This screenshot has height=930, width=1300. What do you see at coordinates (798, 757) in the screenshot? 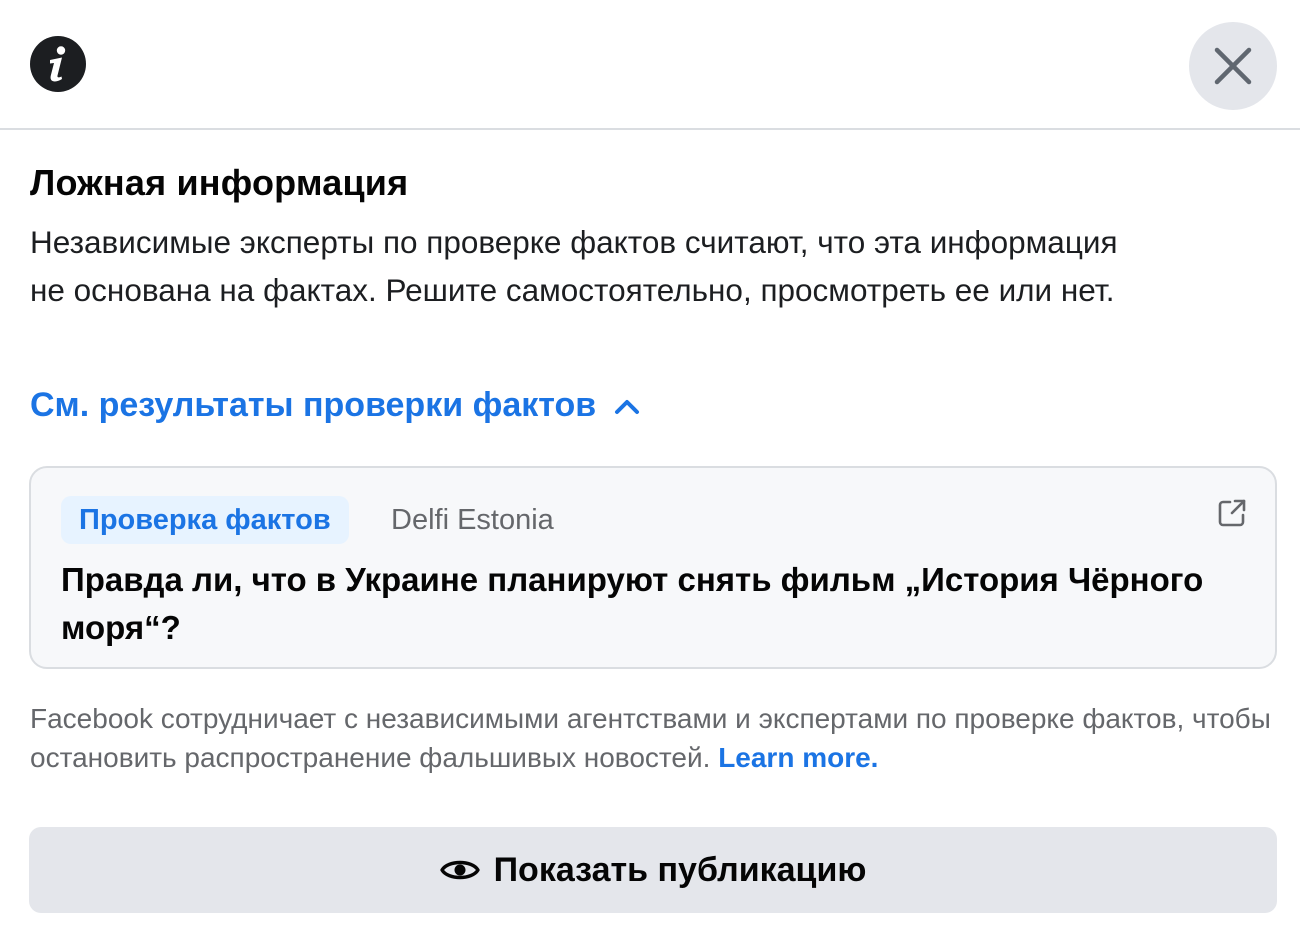
I see `learn-more-link: Learn more.` at bounding box center [798, 757].